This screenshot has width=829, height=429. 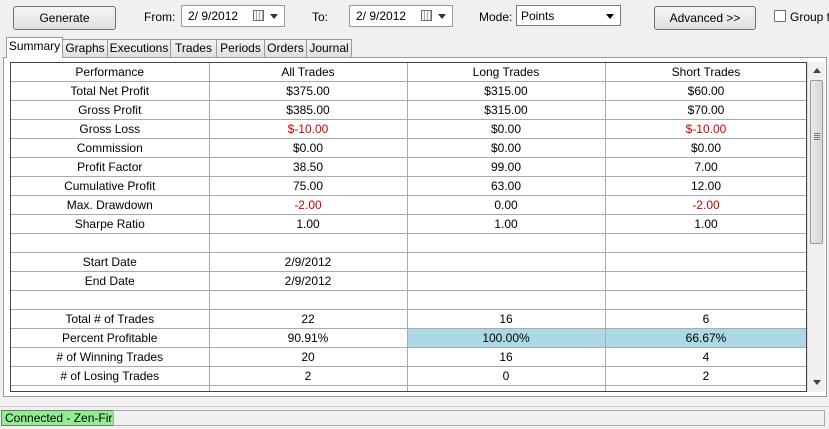 I want to click on advanced-button: Advanced >>, so click(x=705, y=18).